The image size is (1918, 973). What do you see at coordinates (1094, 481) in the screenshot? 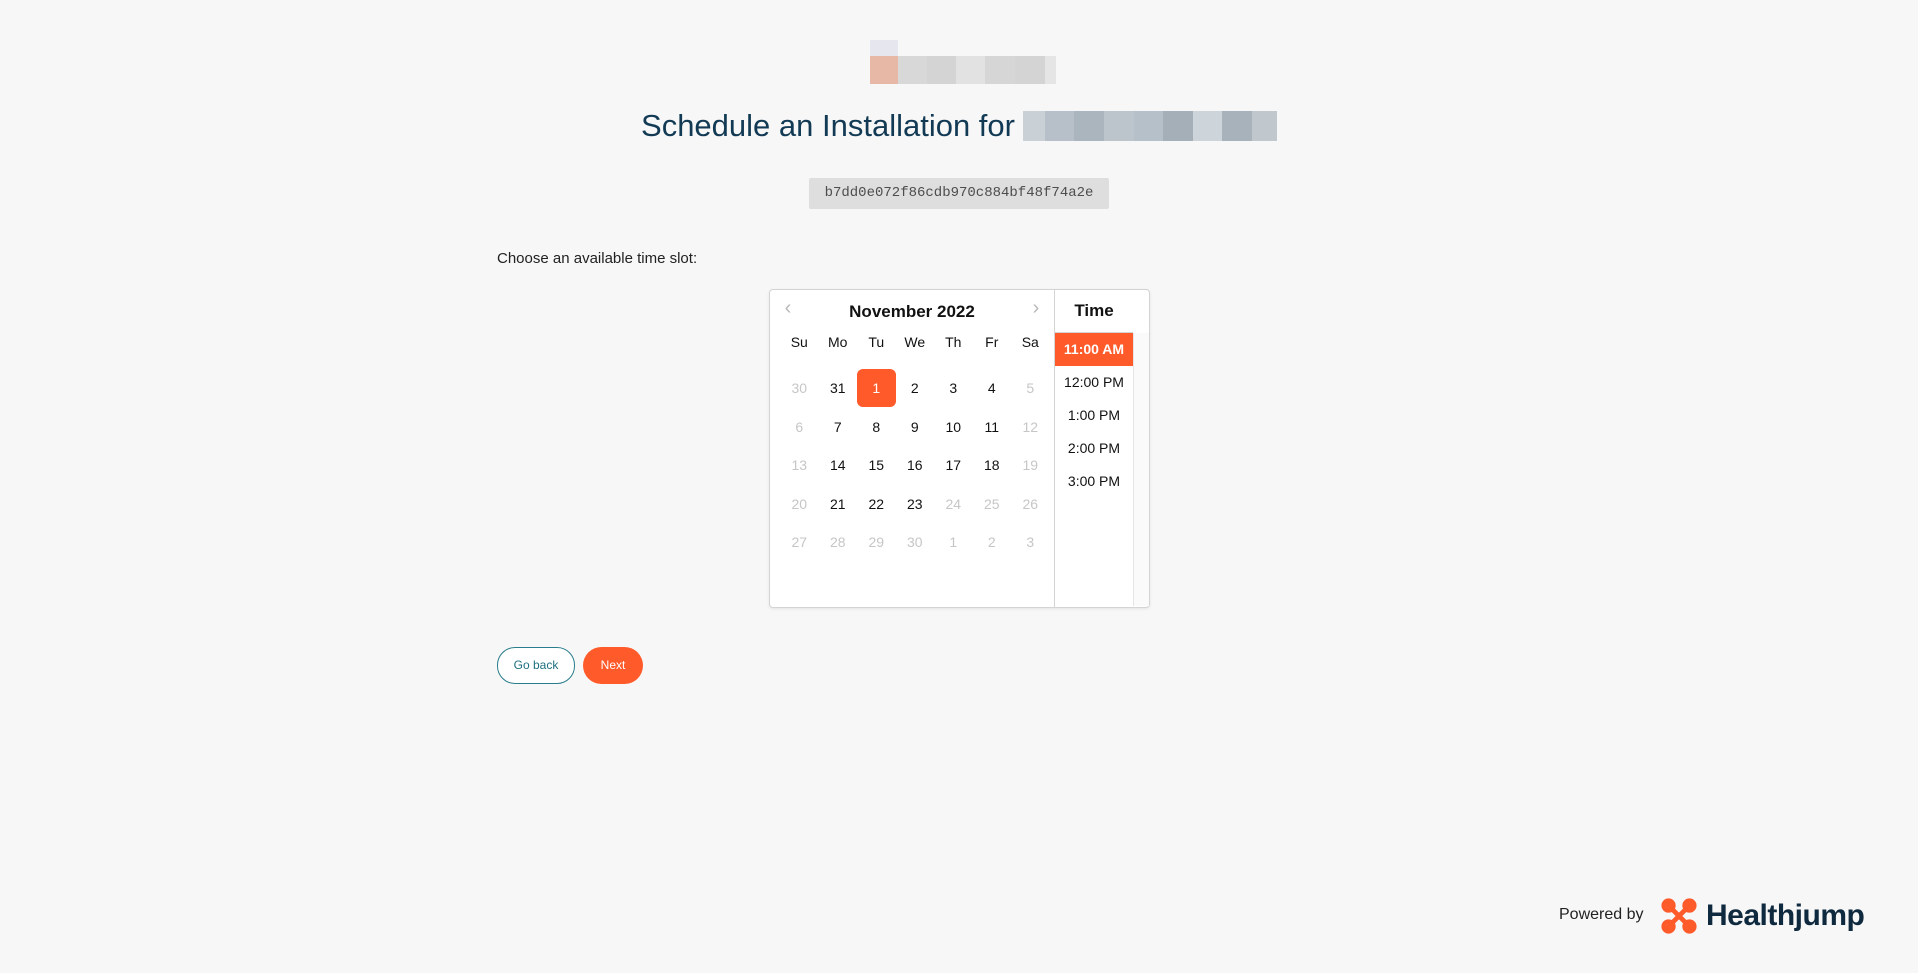
I see `time-slot: 3:00 PM` at bounding box center [1094, 481].